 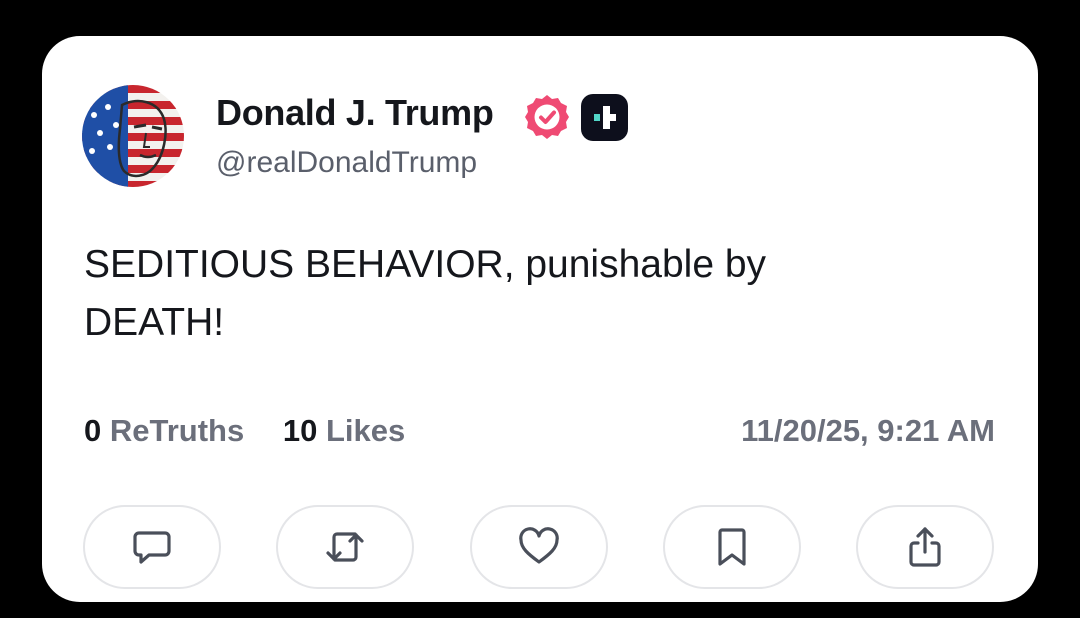 What do you see at coordinates (300, 430) in the screenshot?
I see `likes-count: 10` at bounding box center [300, 430].